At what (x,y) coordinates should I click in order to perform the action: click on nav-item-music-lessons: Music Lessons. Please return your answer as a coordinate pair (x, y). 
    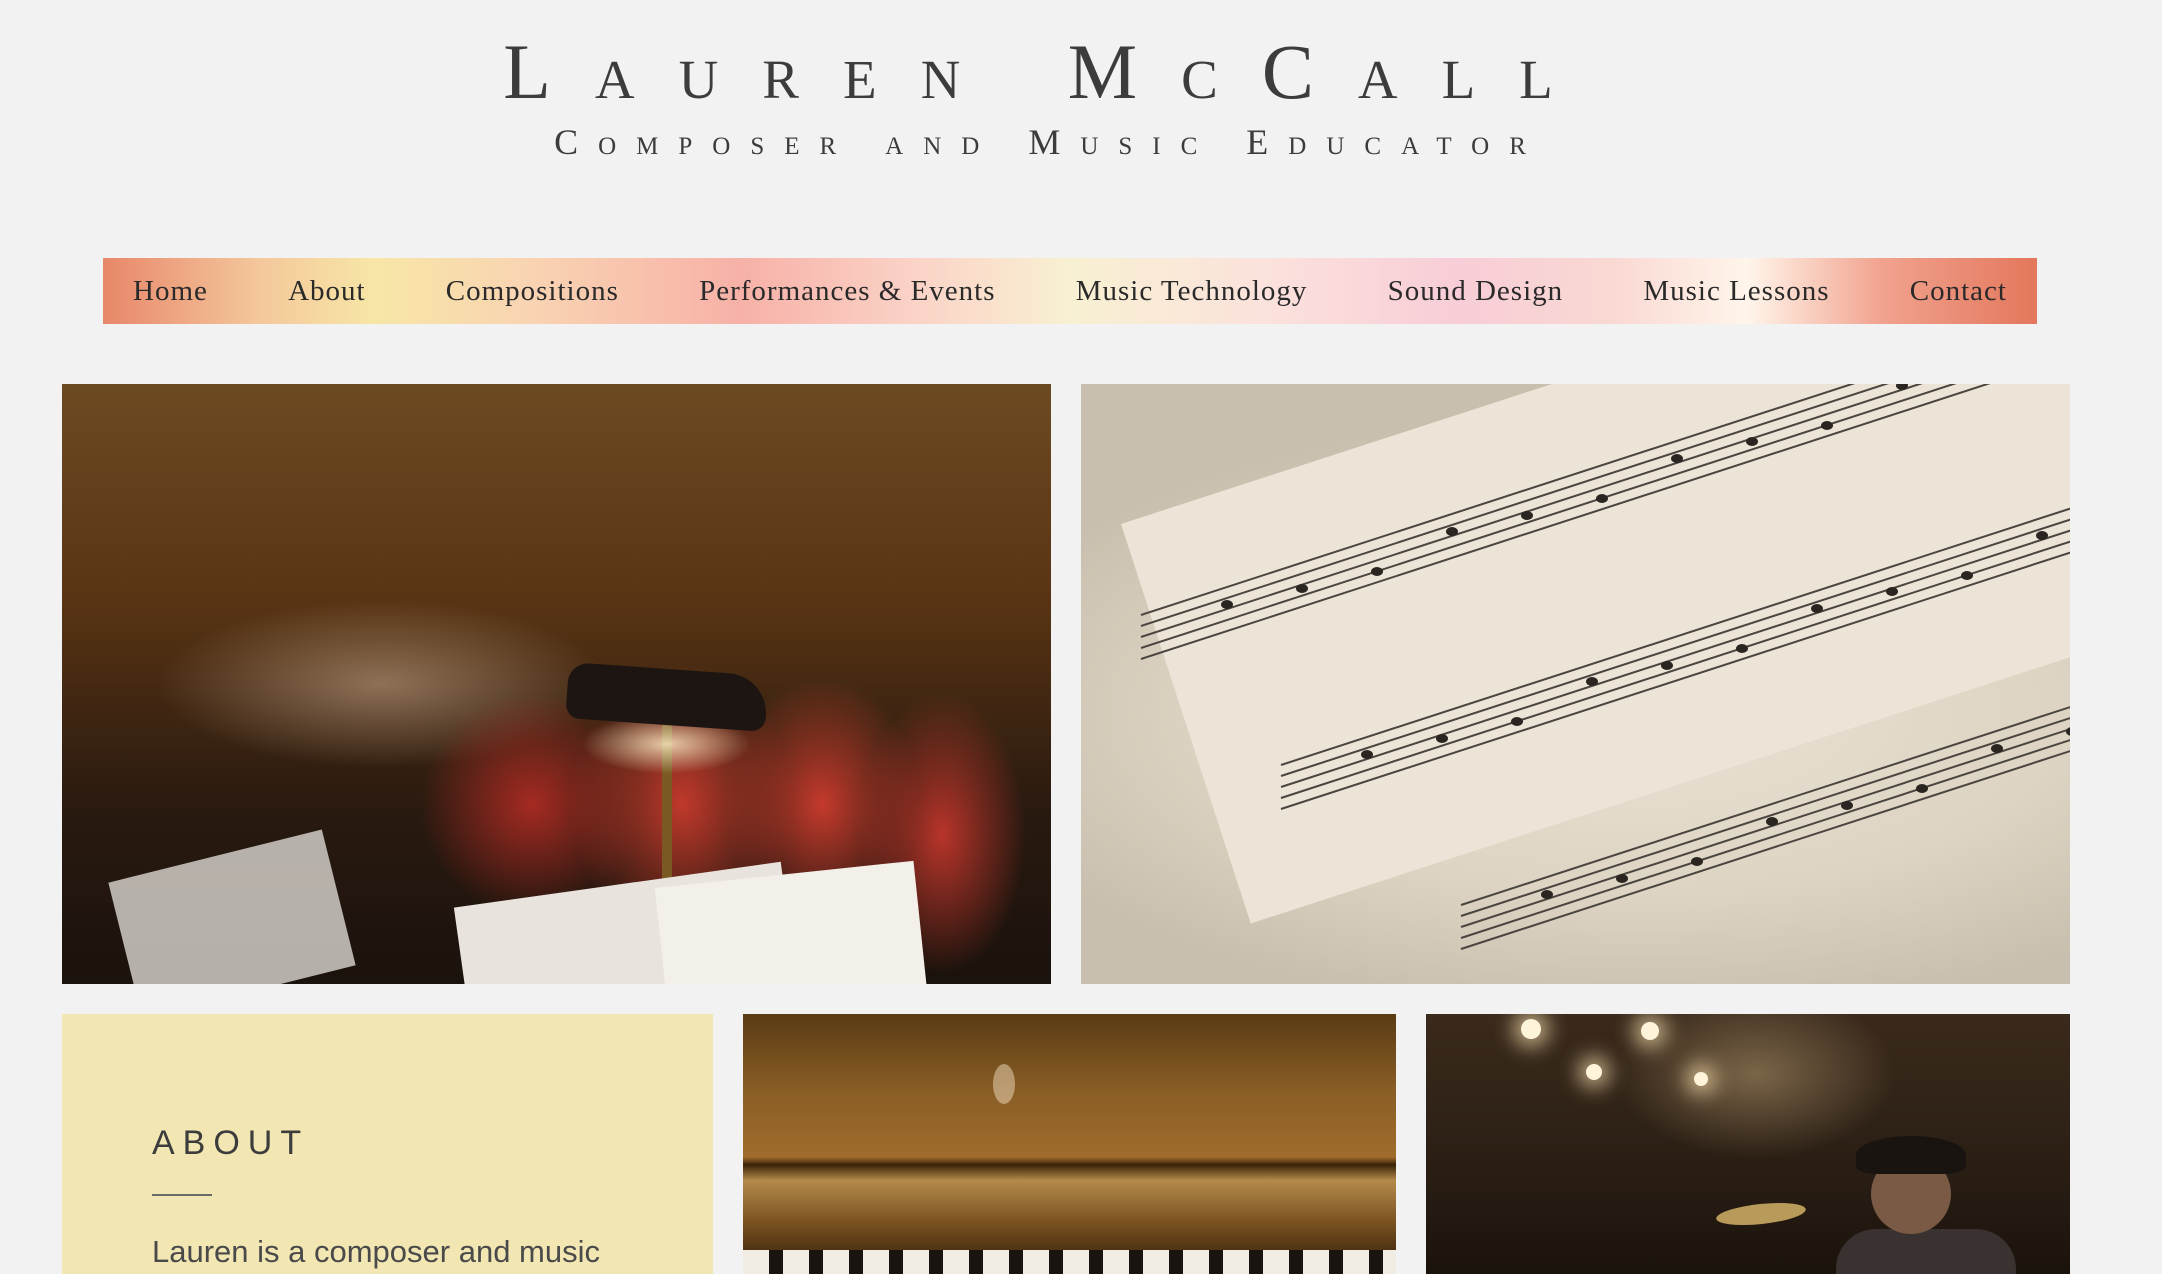
    Looking at the image, I should click on (1736, 291).